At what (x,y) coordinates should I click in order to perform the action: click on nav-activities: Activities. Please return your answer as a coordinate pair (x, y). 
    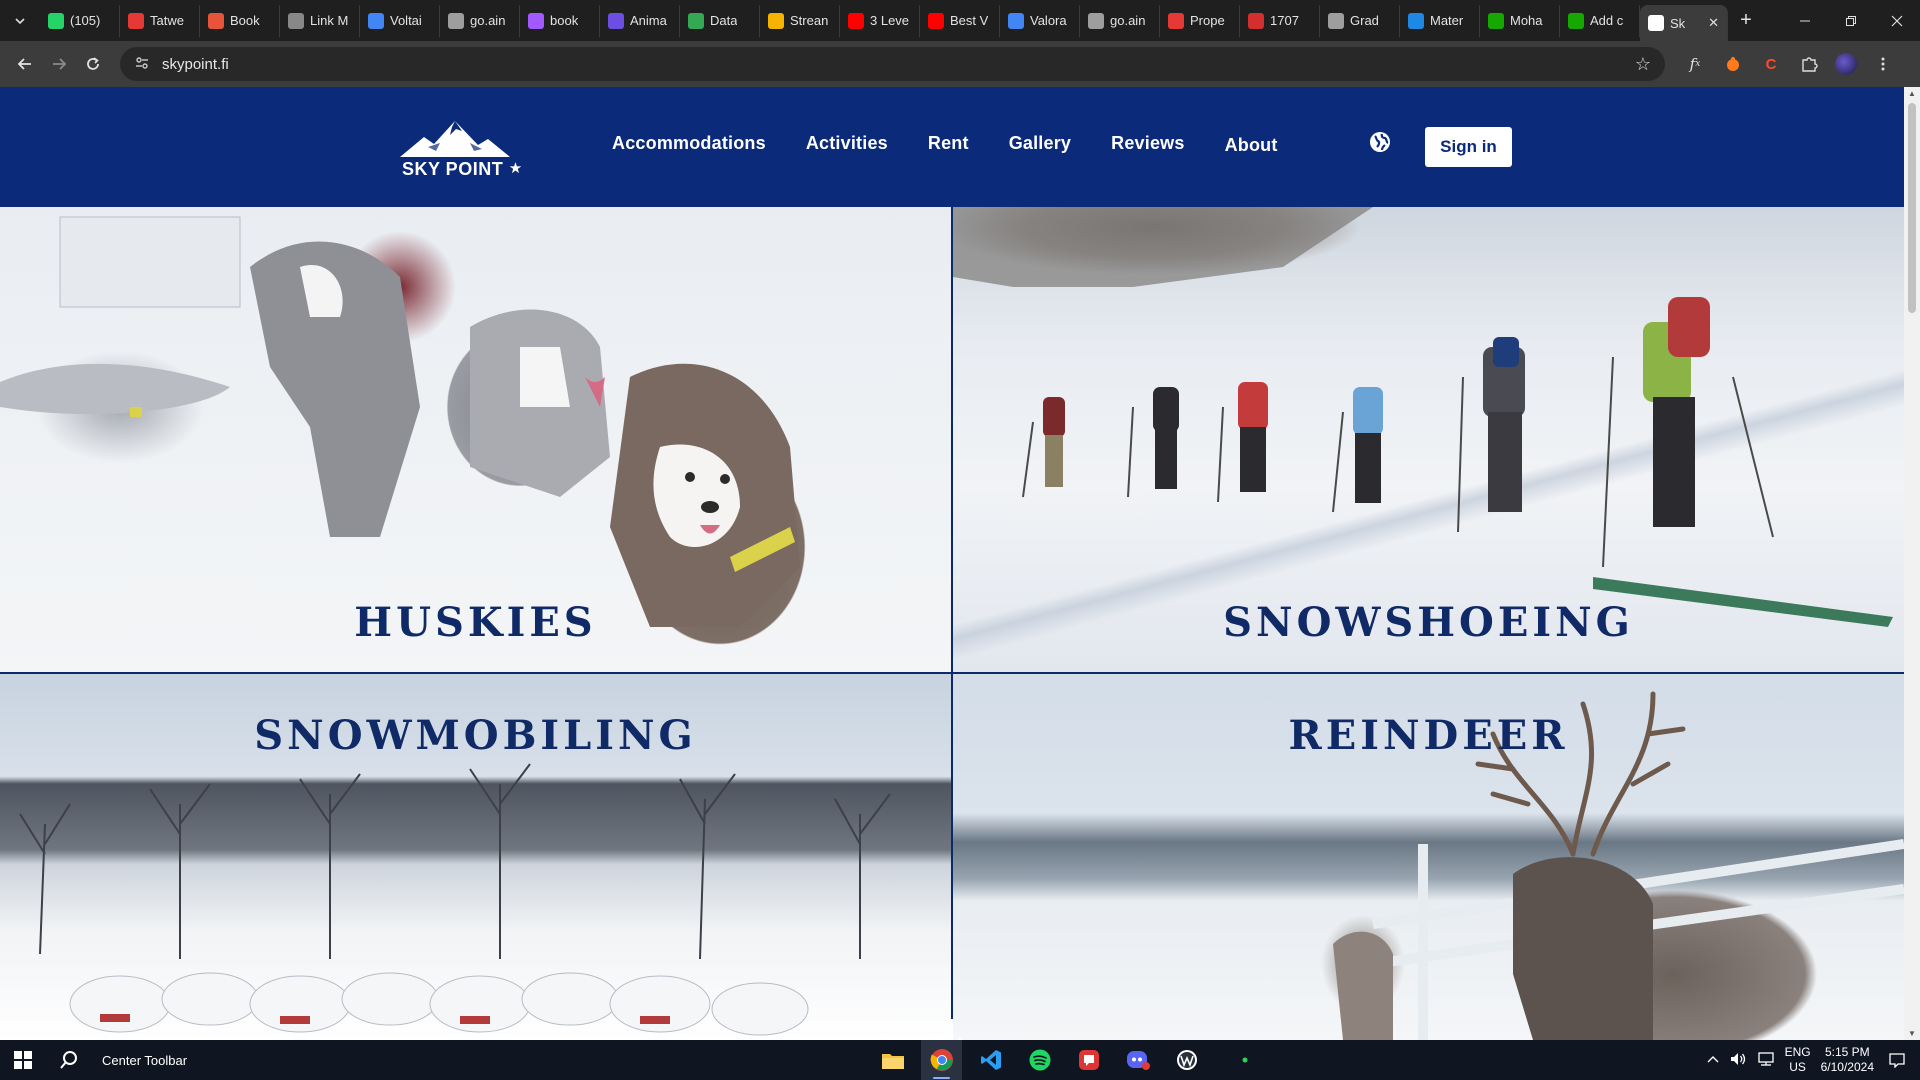
    Looking at the image, I should click on (847, 144).